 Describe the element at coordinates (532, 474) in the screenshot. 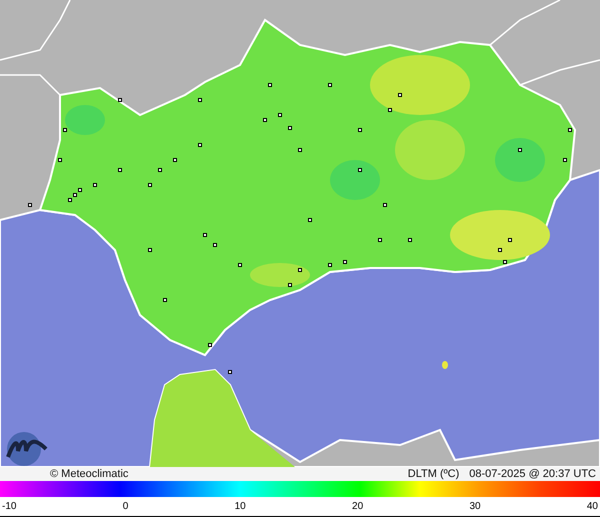

I see `timestamp-label: 08-07-2025 @ 20:37 UTC` at that location.